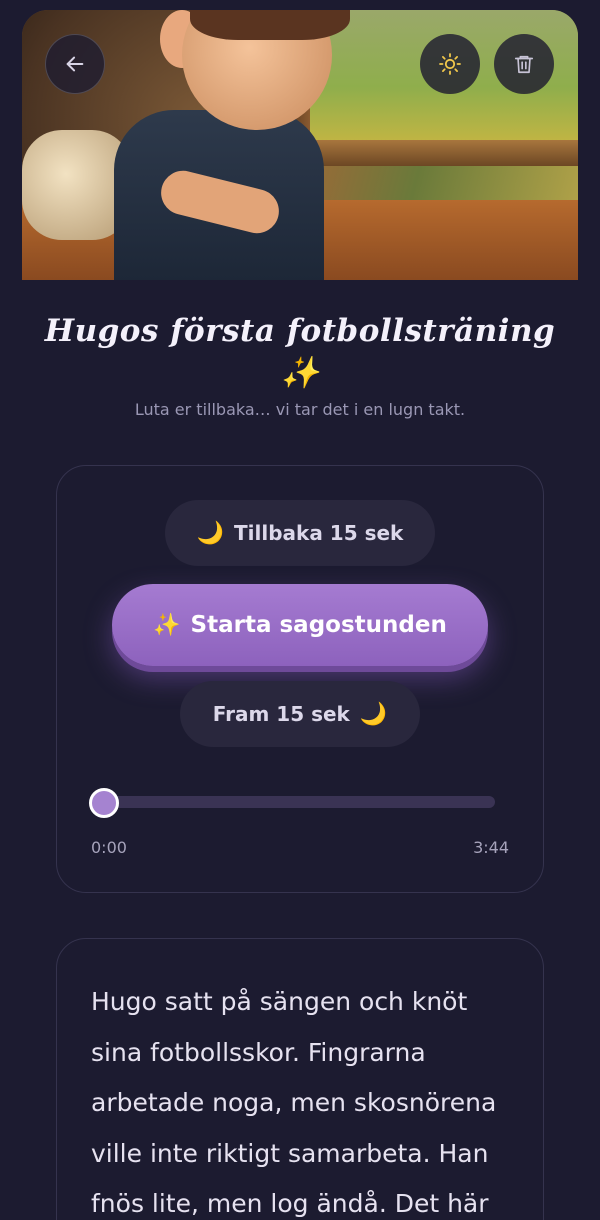 The image size is (600, 1220). What do you see at coordinates (491, 847) in the screenshot?
I see `total-time: 3:44` at bounding box center [491, 847].